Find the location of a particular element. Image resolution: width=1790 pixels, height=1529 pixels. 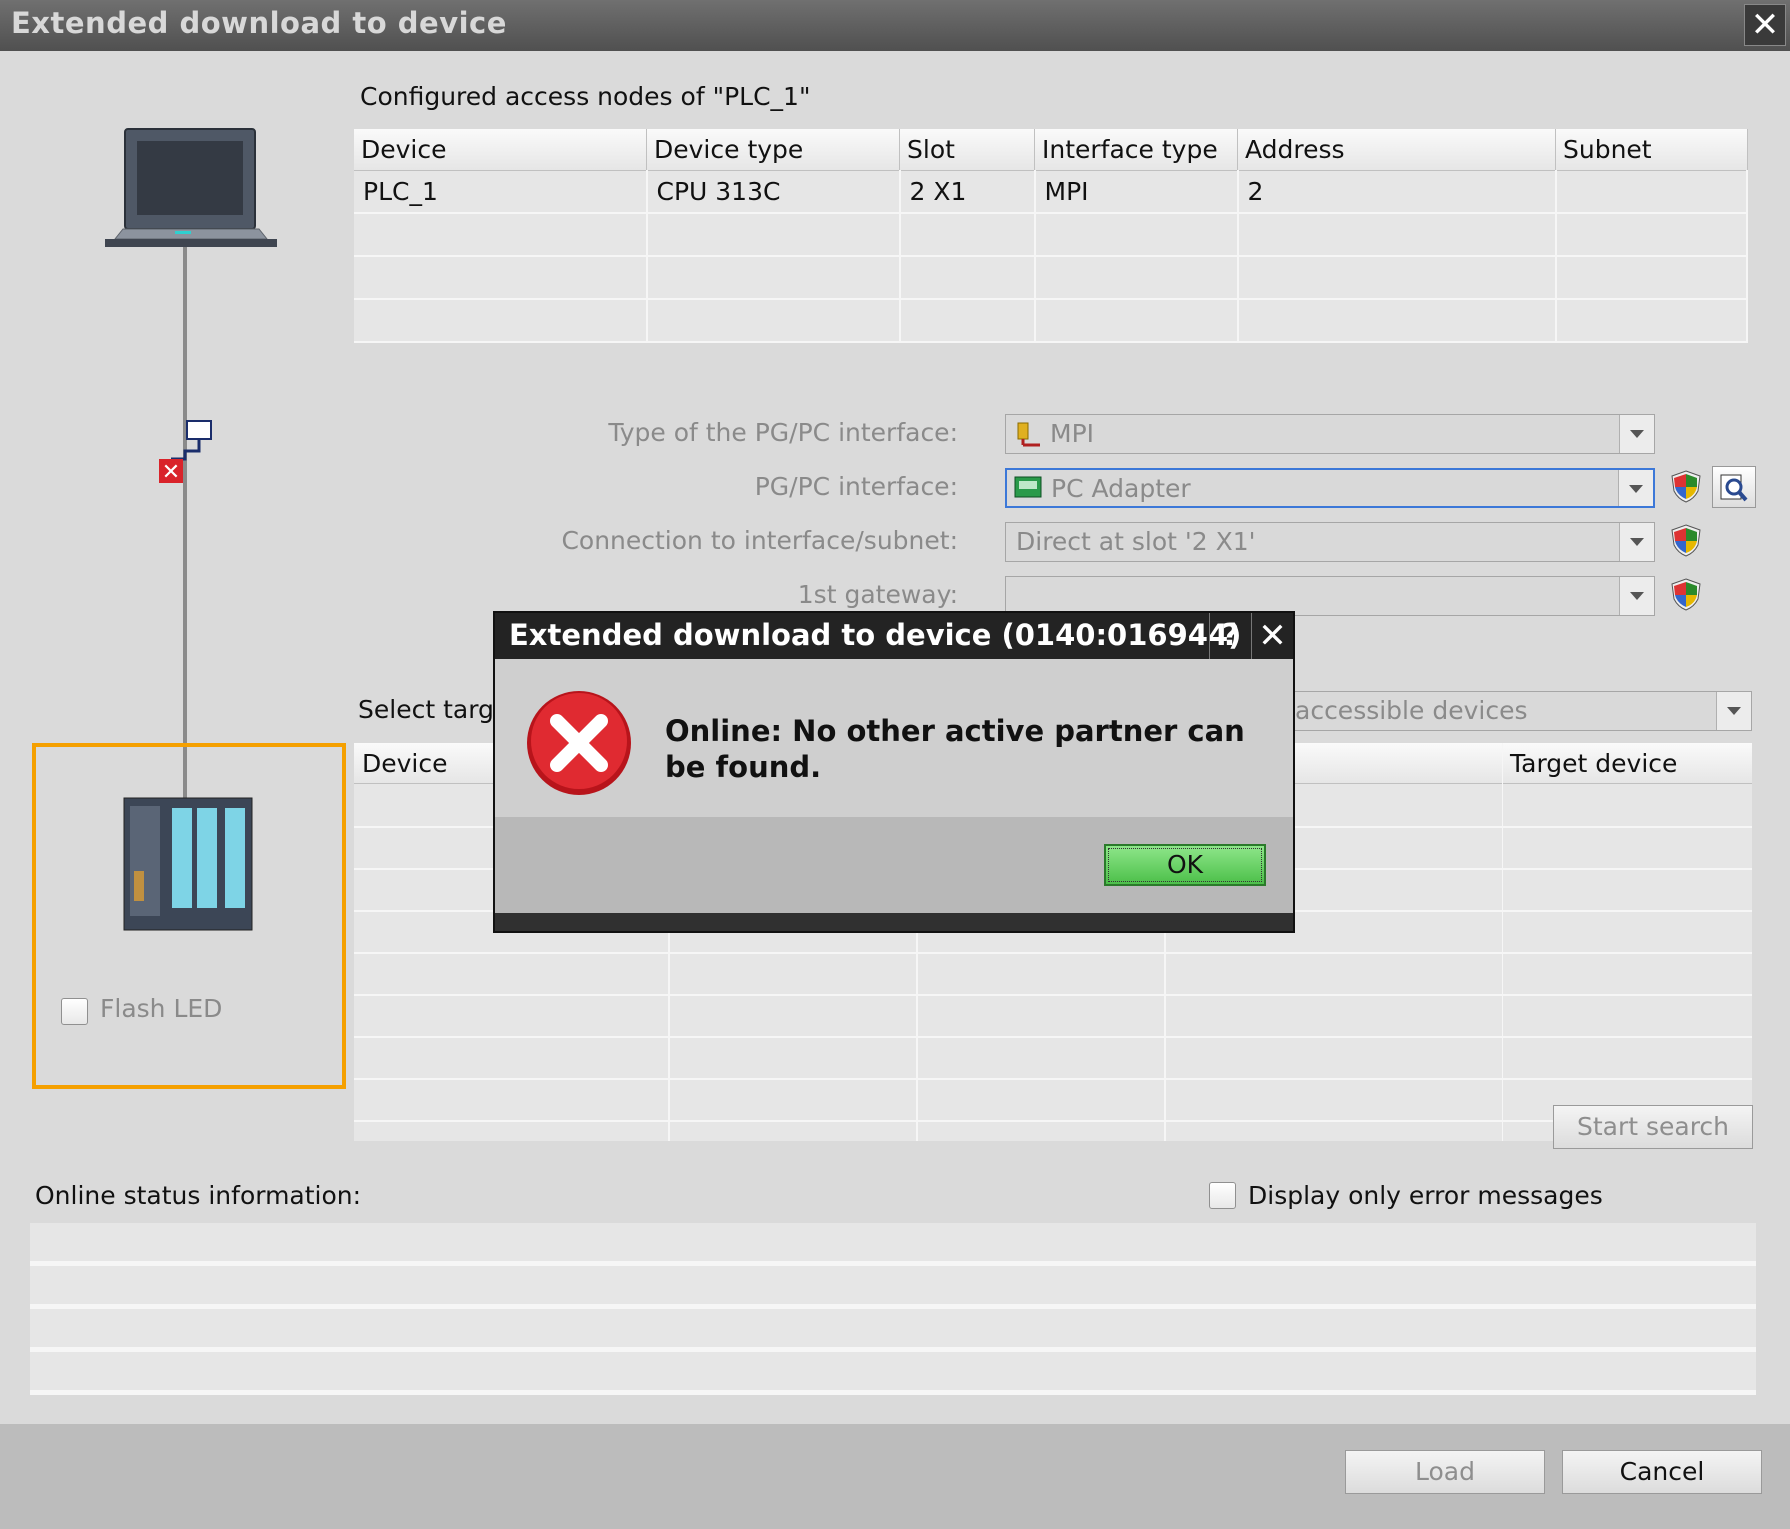

load-button: Load is located at coordinates (1445, 1472).